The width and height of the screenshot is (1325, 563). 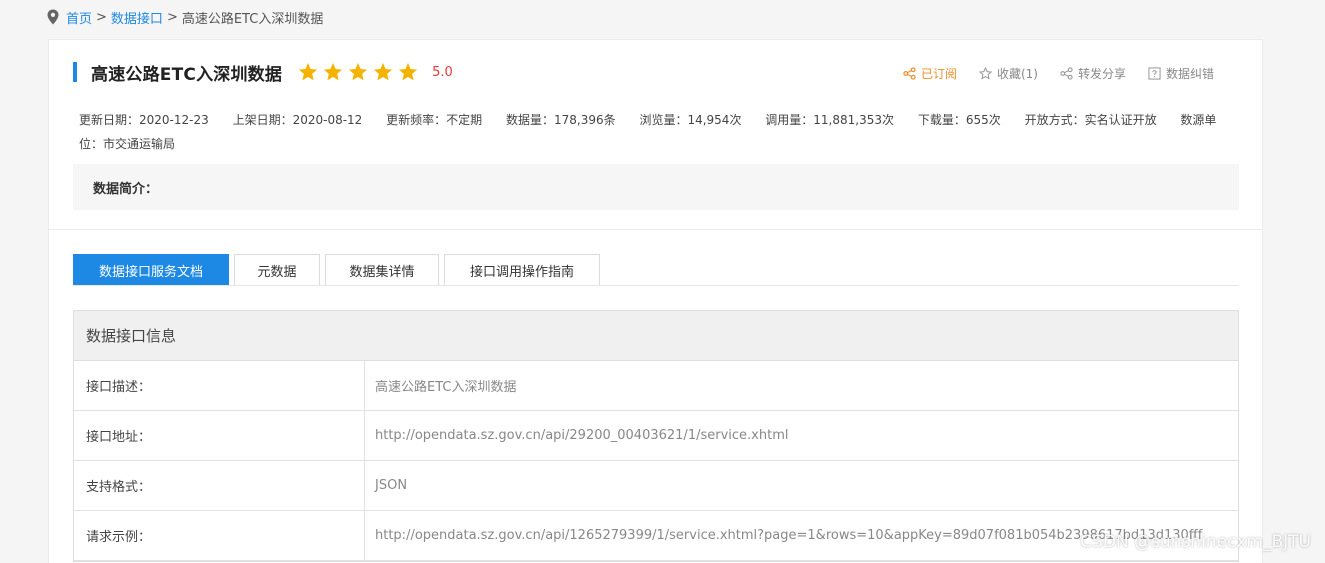 What do you see at coordinates (656, 285) in the screenshot?
I see `tabs-underline` at bounding box center [656, 285].